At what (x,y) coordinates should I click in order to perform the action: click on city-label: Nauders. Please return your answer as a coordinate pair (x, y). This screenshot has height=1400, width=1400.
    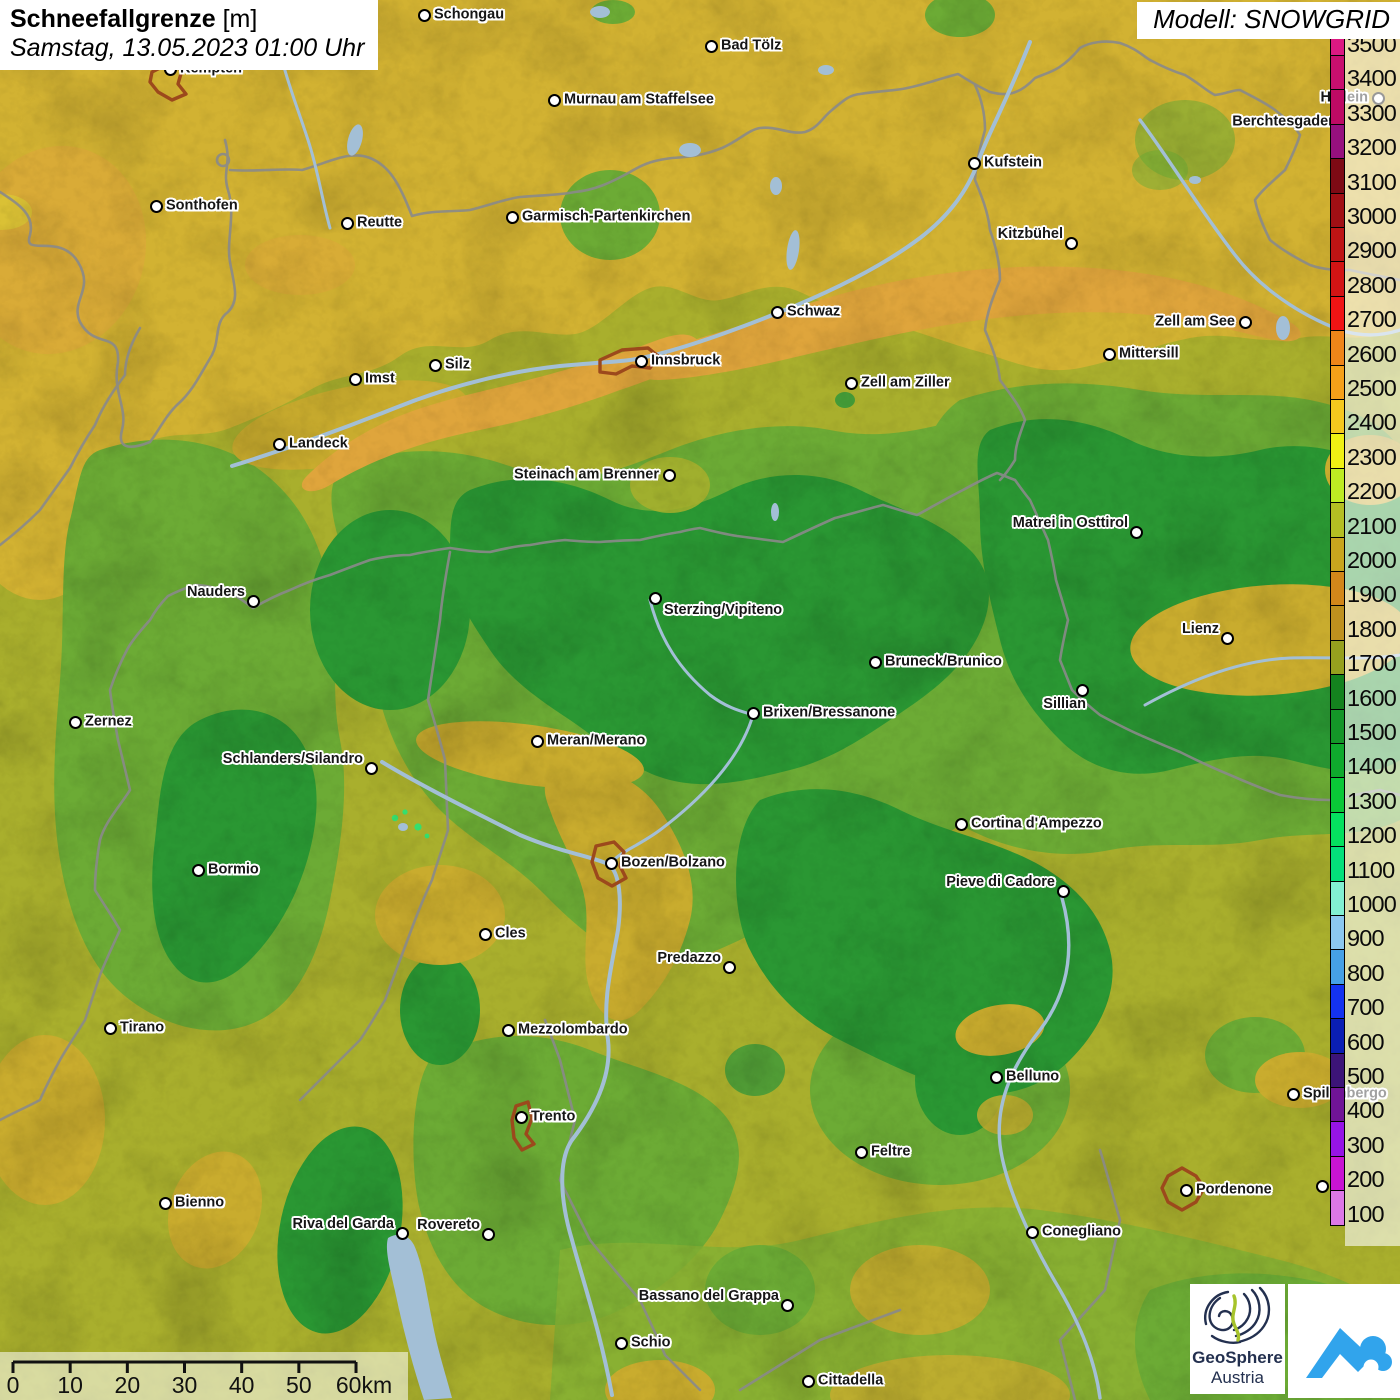
    Looking at the image, I should click on (215, 592).